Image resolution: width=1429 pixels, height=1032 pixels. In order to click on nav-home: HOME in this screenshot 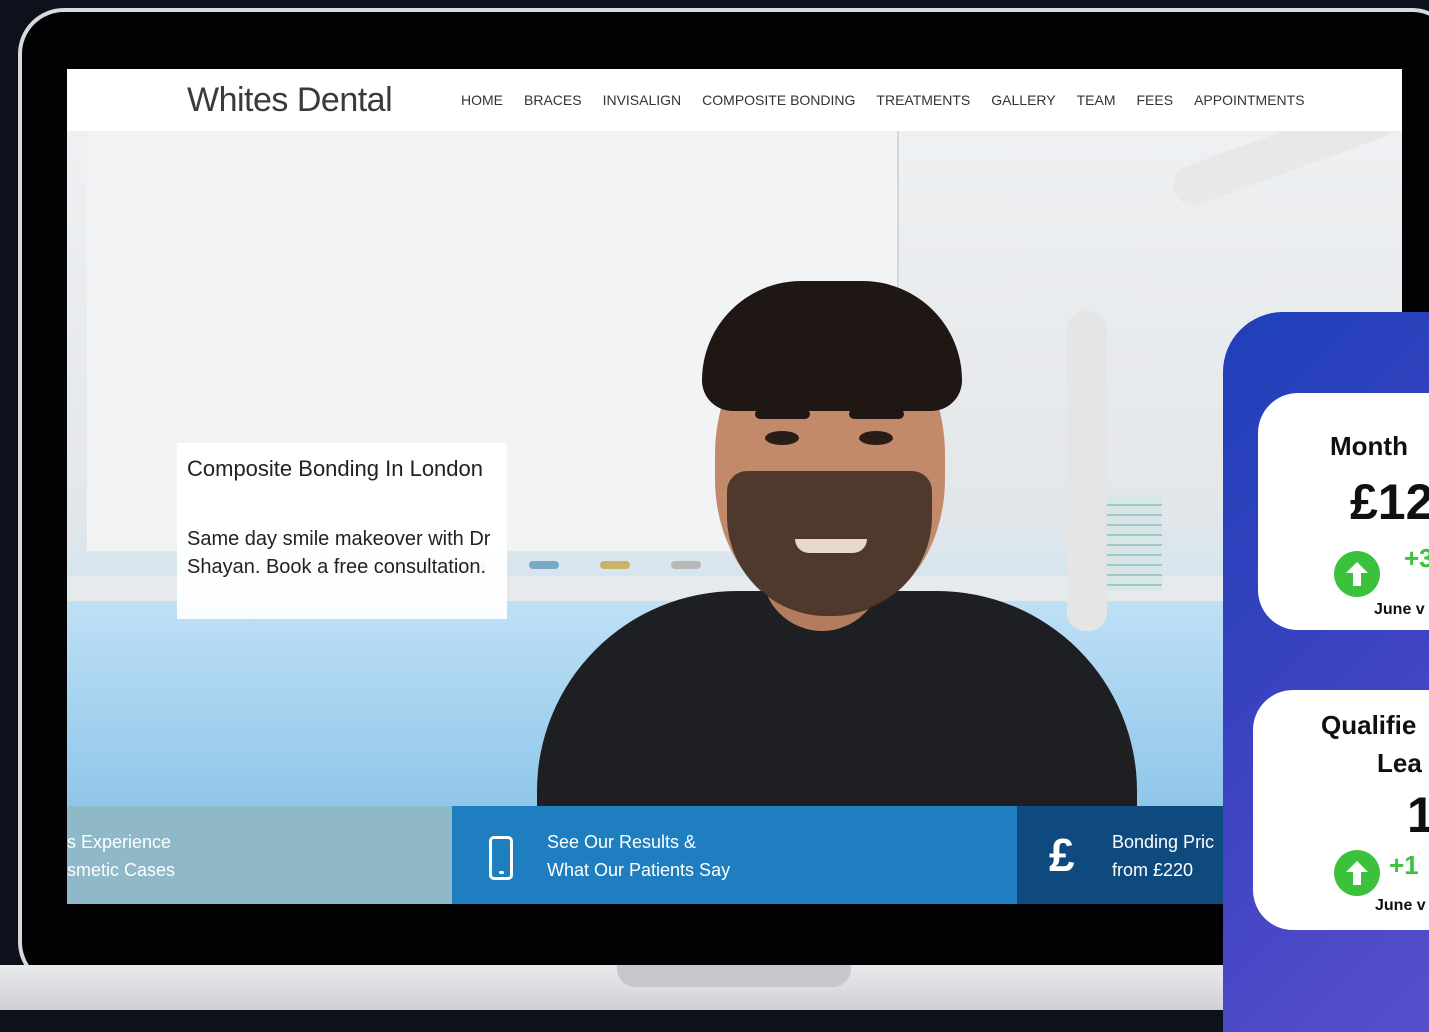, I will do `click(482, 100)`.